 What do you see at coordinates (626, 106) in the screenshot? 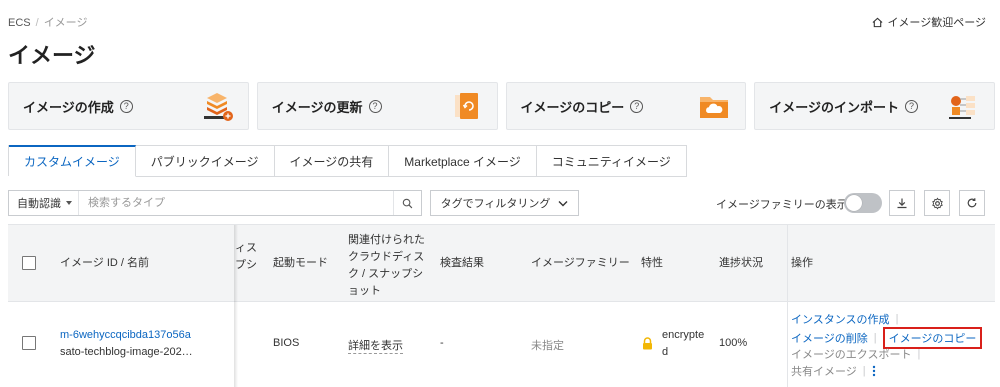
I see `card-copy-image: イメージのコピー?` at bounding box center [626, 106].